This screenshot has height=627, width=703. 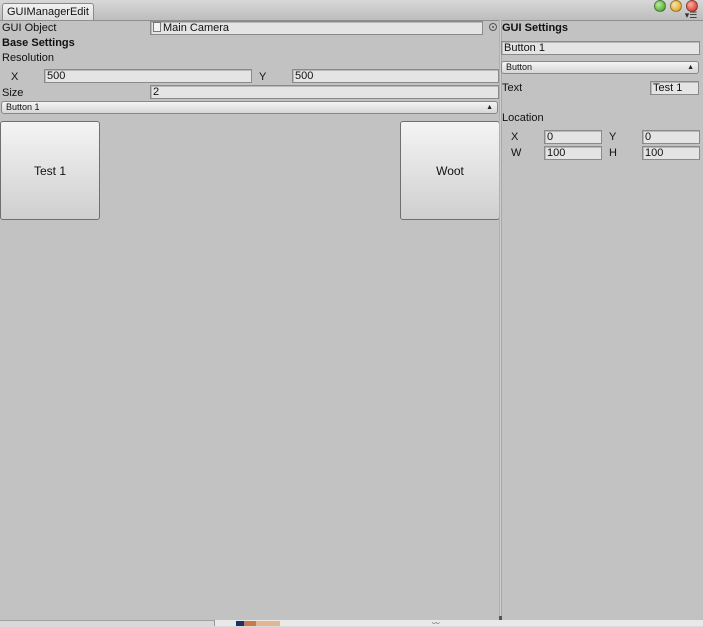 I want to click on base-settings-heading: Base Settings, so click(x=38, y=43).